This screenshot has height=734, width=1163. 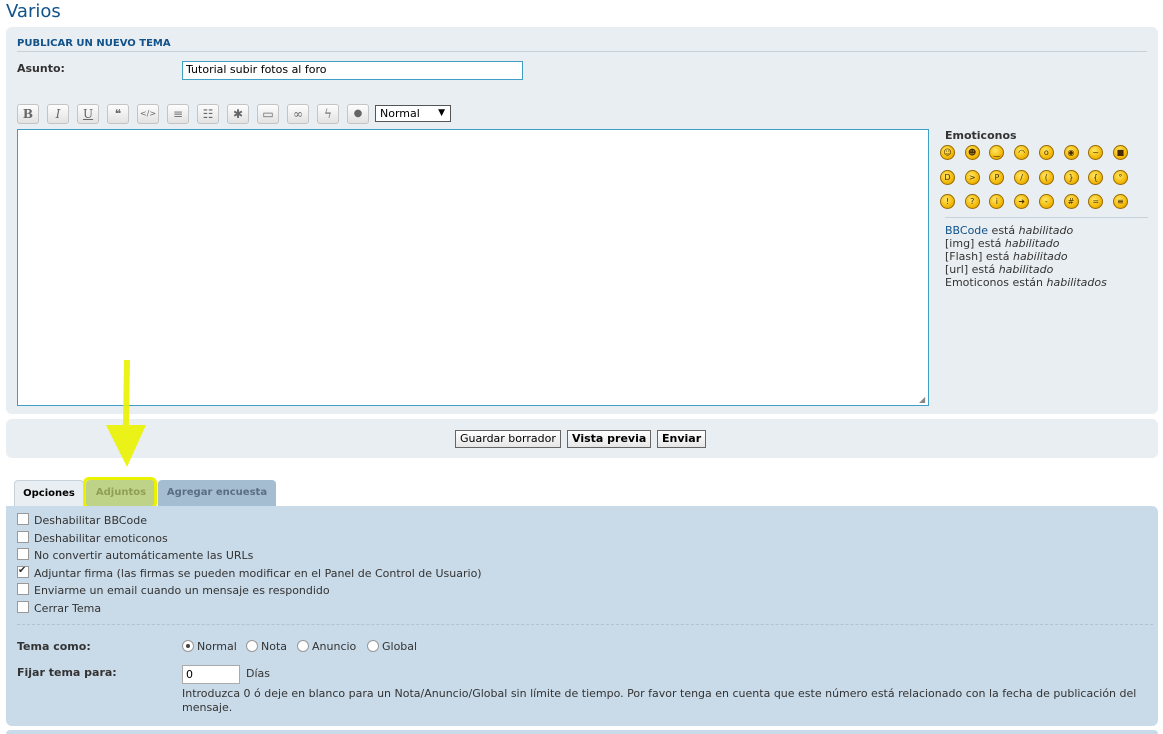 I want to click on emoticon-twisted-evil-icon: {, so click(x=1096, y=177).